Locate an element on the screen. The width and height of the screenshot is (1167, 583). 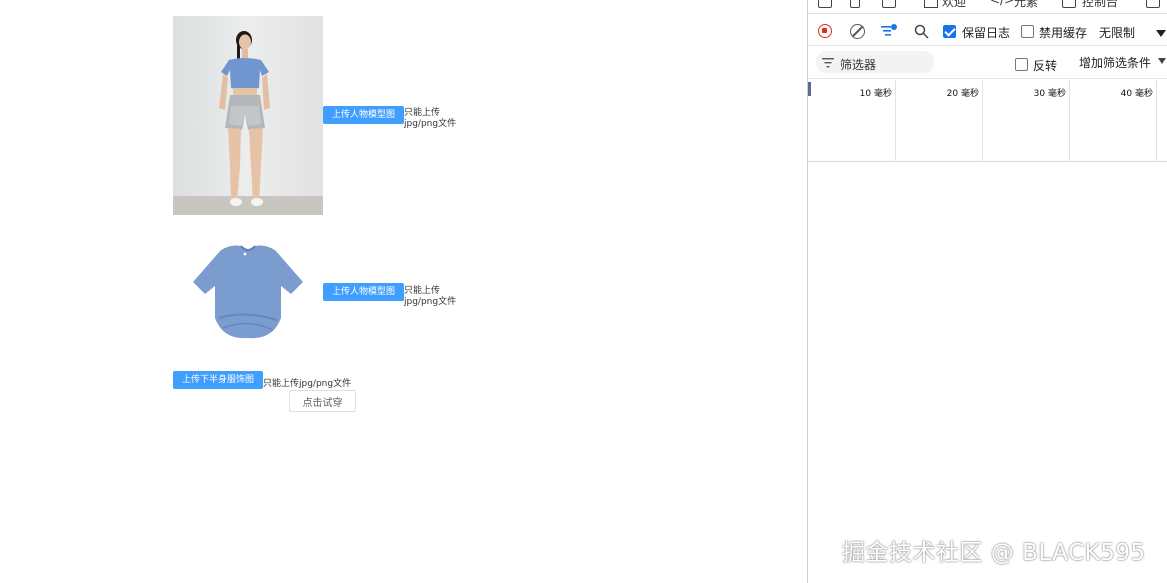
timeline-tick-label: 10 毫秒 is located at coordinates (875, 94).